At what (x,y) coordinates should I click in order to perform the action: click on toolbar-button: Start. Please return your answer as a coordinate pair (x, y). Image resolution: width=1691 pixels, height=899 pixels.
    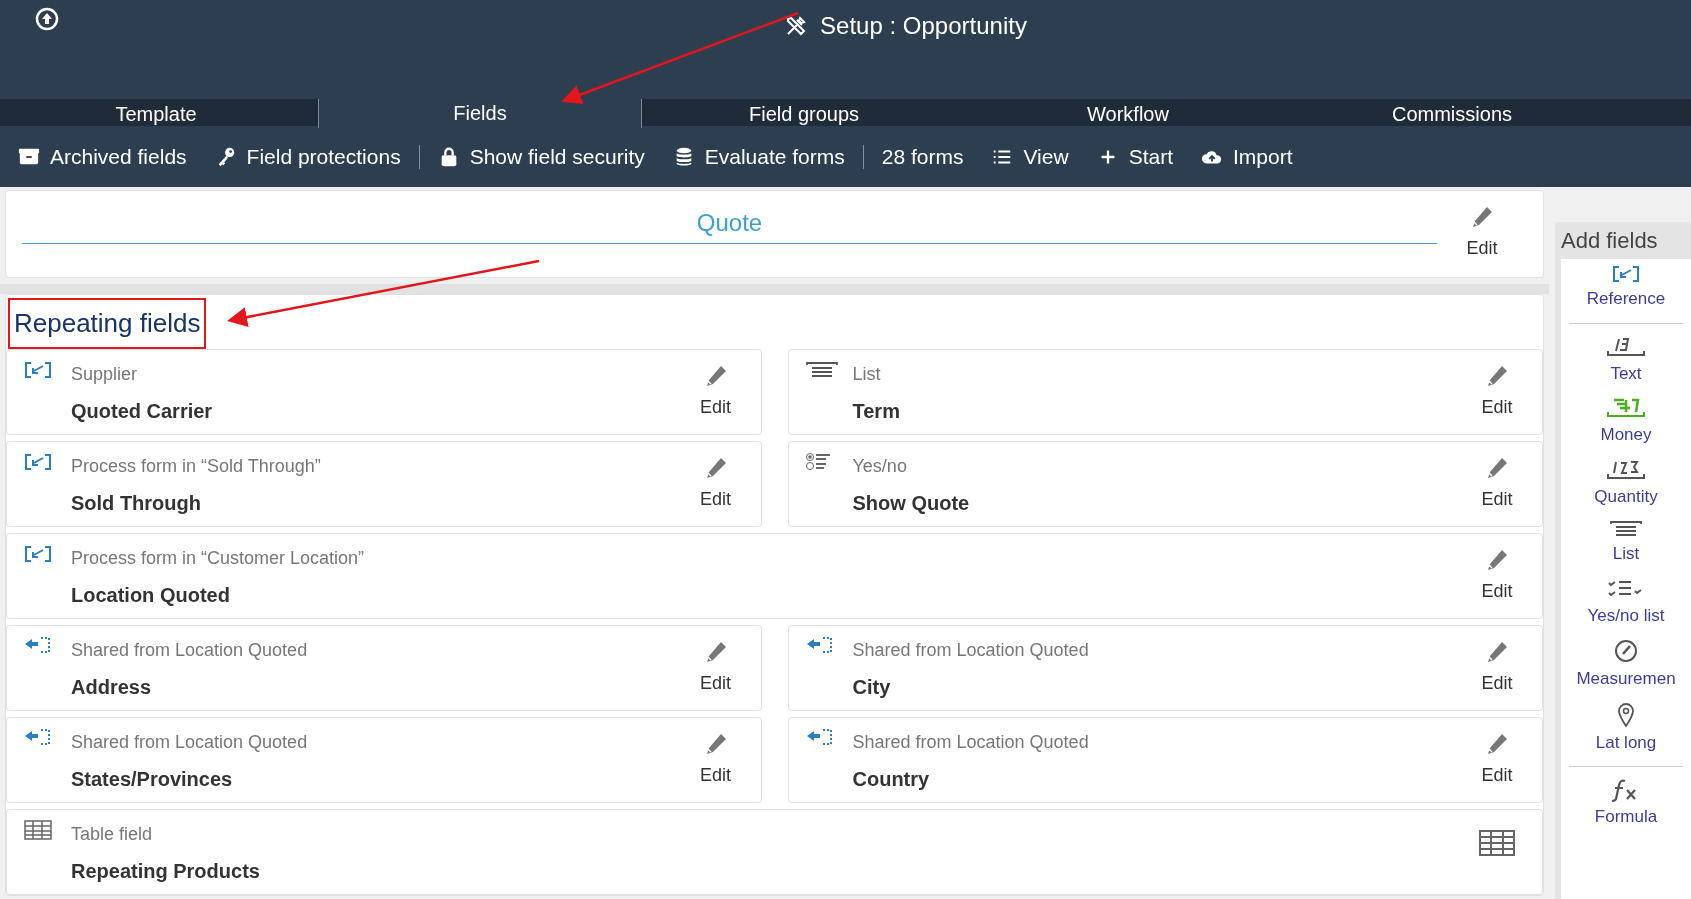
    Looking at the image, I should click on (1134, 156).